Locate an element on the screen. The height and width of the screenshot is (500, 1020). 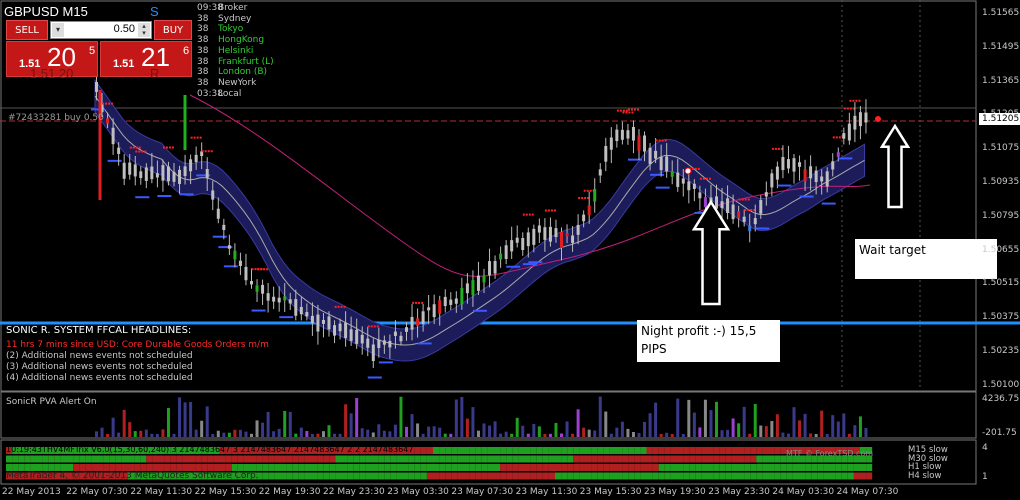
buy-button: BUY is located at coordinates (173, 30).